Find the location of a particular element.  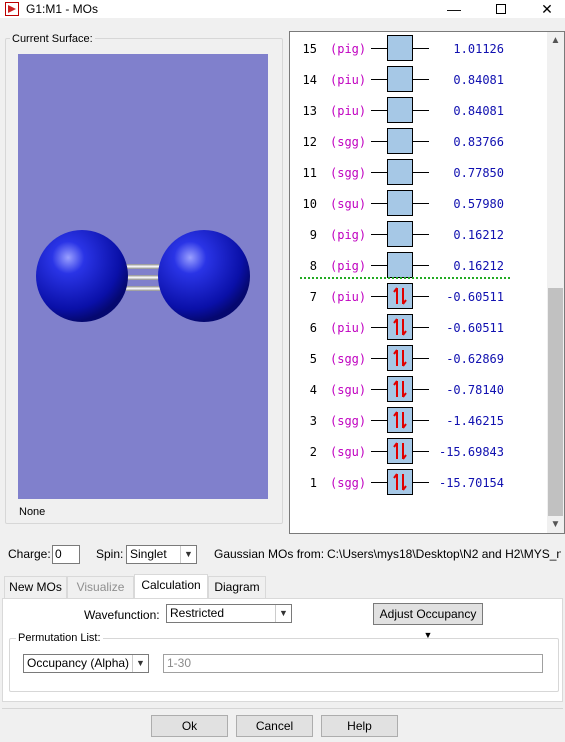

mo-index: 3 is located at coordinates (313, 421).